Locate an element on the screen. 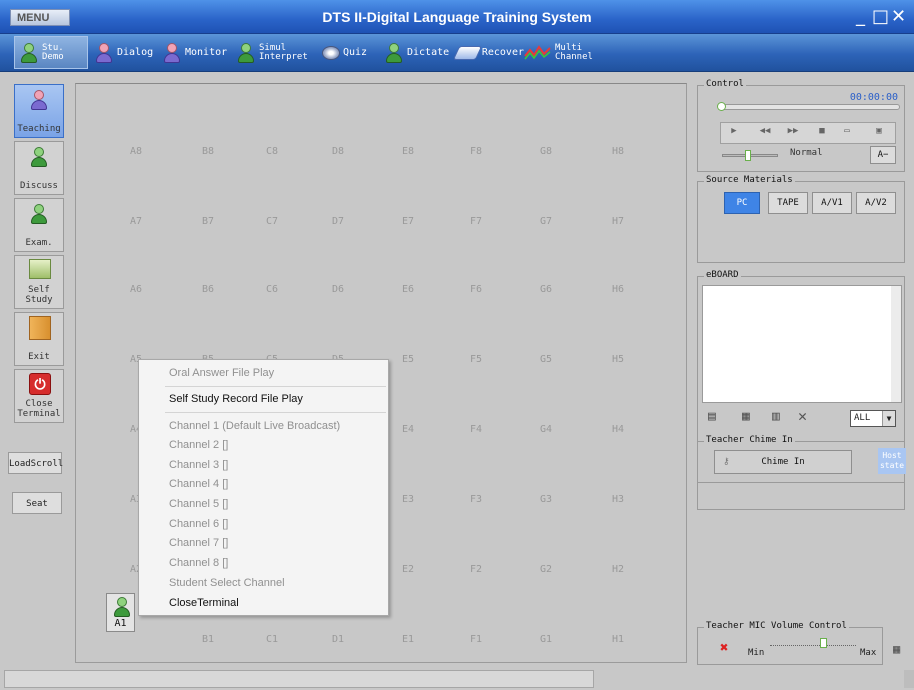 The width and height of the screenshot is (914, 690). seat-e7: E7 is located at coordinates (408, 221).